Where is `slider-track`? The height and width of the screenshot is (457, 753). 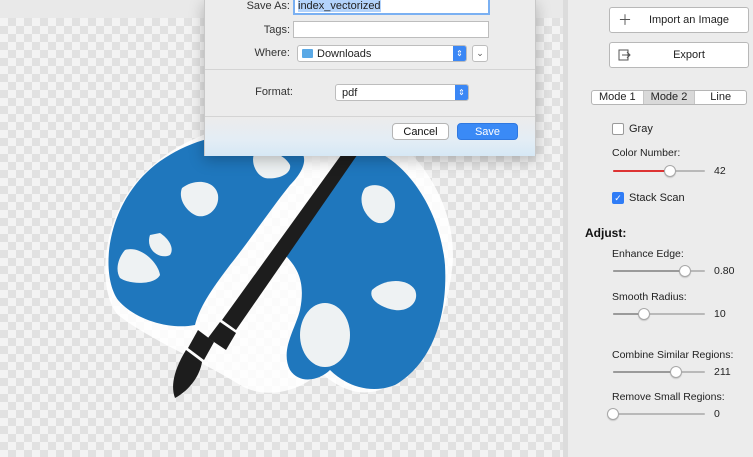
slider-track is located at coordinates (659, 414).